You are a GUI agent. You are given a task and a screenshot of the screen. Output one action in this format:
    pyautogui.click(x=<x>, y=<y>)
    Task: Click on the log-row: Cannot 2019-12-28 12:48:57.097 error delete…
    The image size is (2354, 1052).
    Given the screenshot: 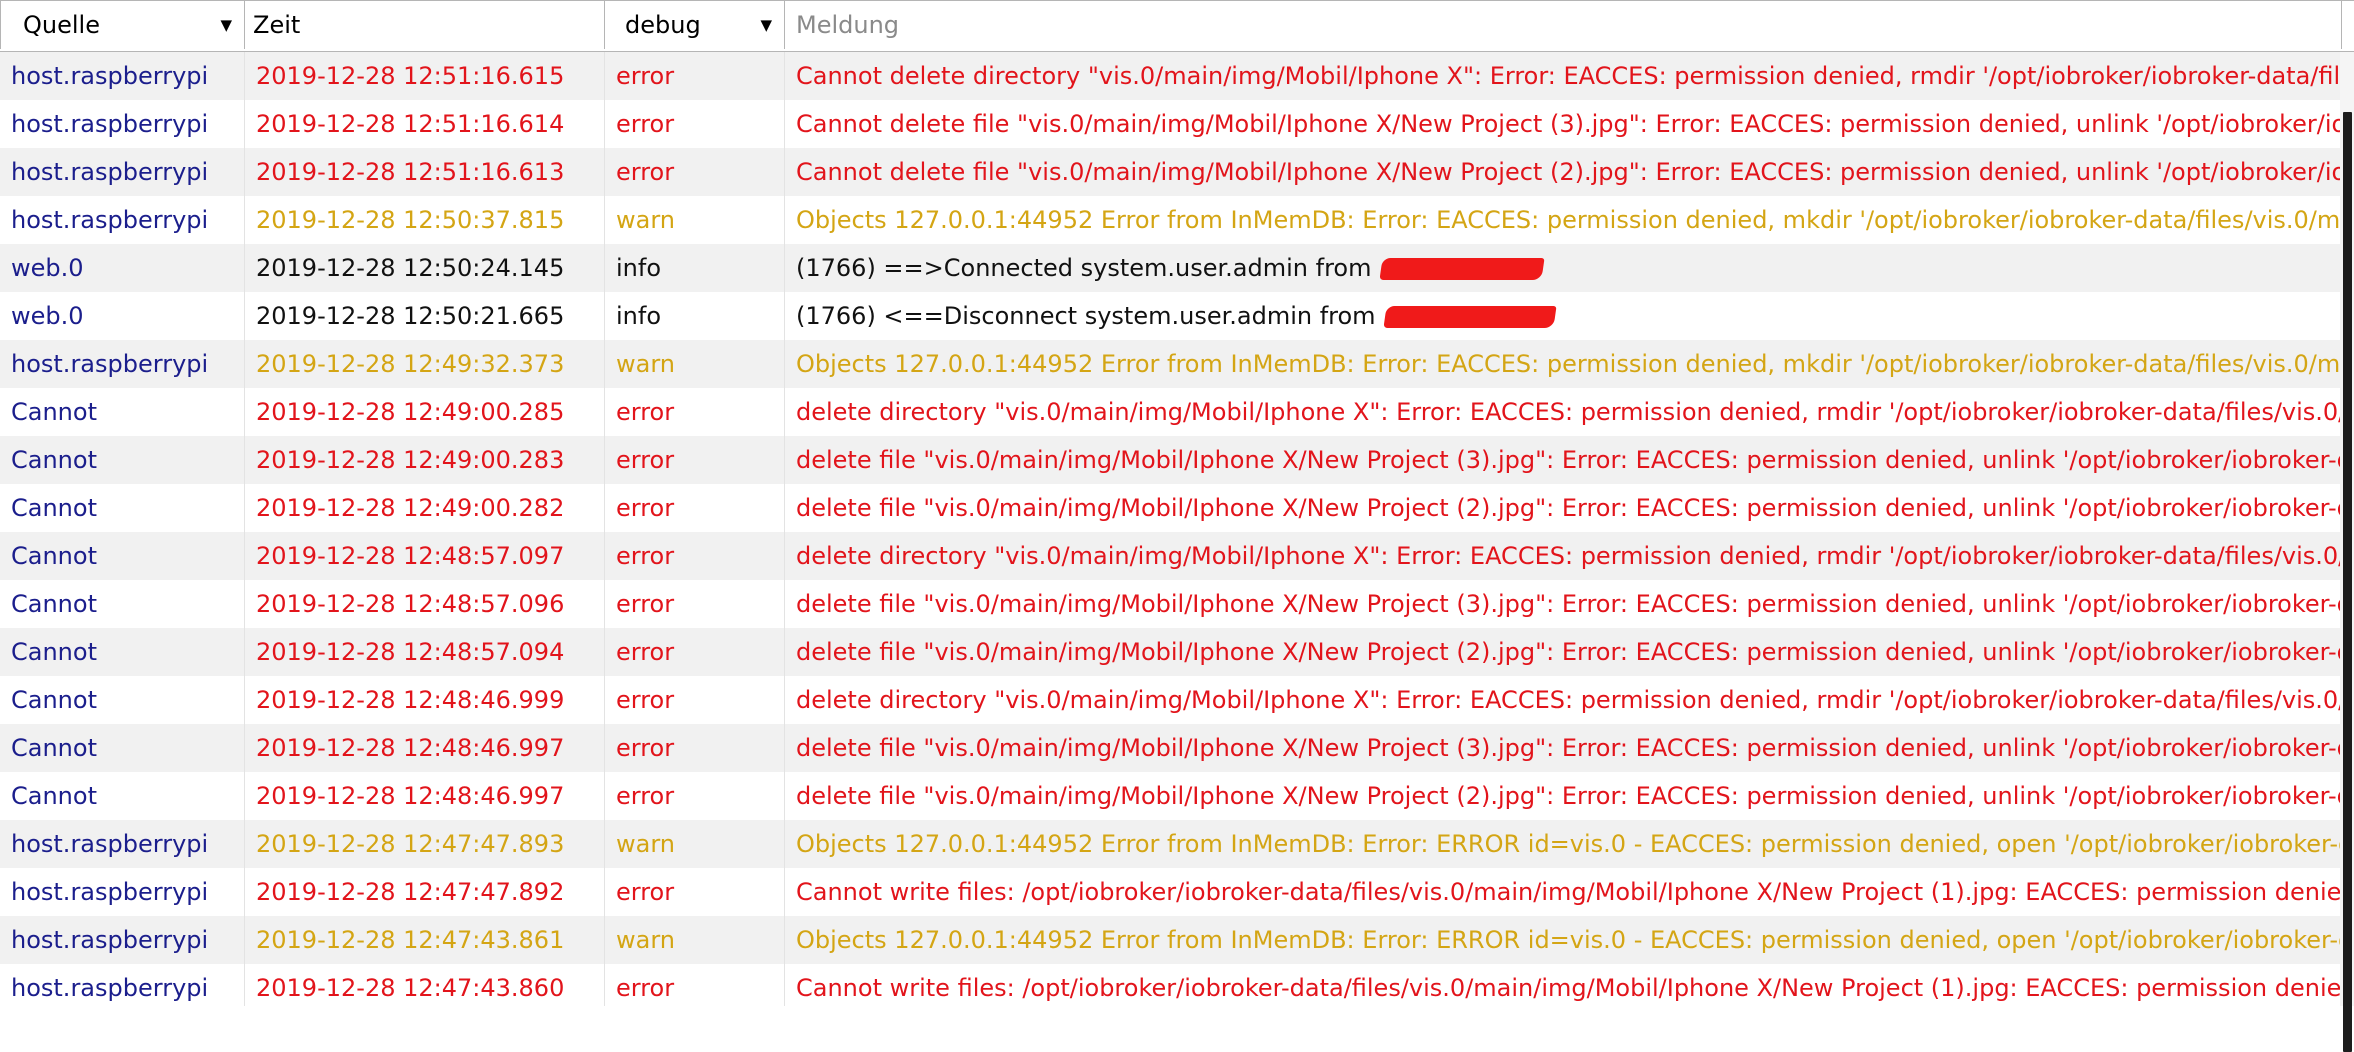 What is the action you would take?
    pyautogui.click(x=1177, y=556)
    